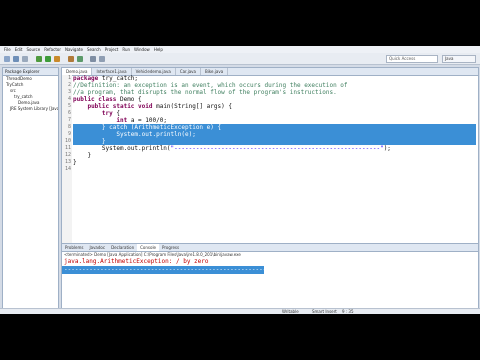  What do you see at coordinates (118, 78) in the screenshot?
I see `code-text: try_catch;` at bounding box center [118, 78].